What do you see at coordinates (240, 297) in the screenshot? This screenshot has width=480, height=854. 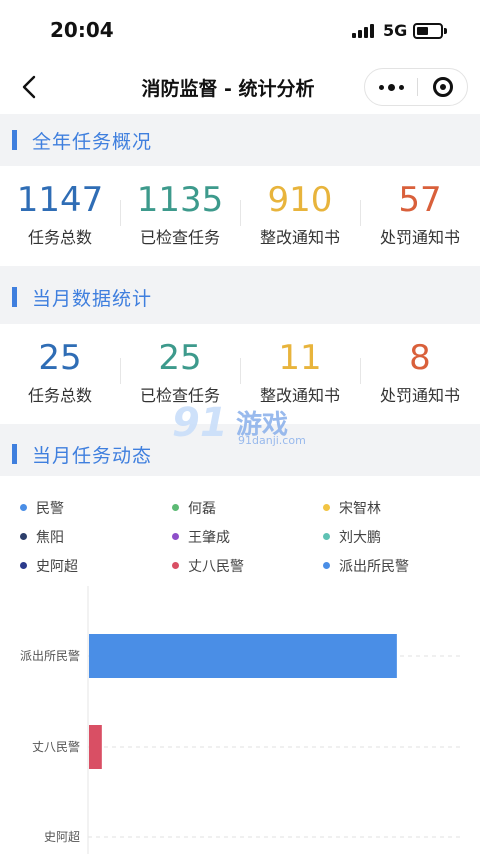 I see `monthly-section-header: 当月数据统计` at bounding box center [240, 297].